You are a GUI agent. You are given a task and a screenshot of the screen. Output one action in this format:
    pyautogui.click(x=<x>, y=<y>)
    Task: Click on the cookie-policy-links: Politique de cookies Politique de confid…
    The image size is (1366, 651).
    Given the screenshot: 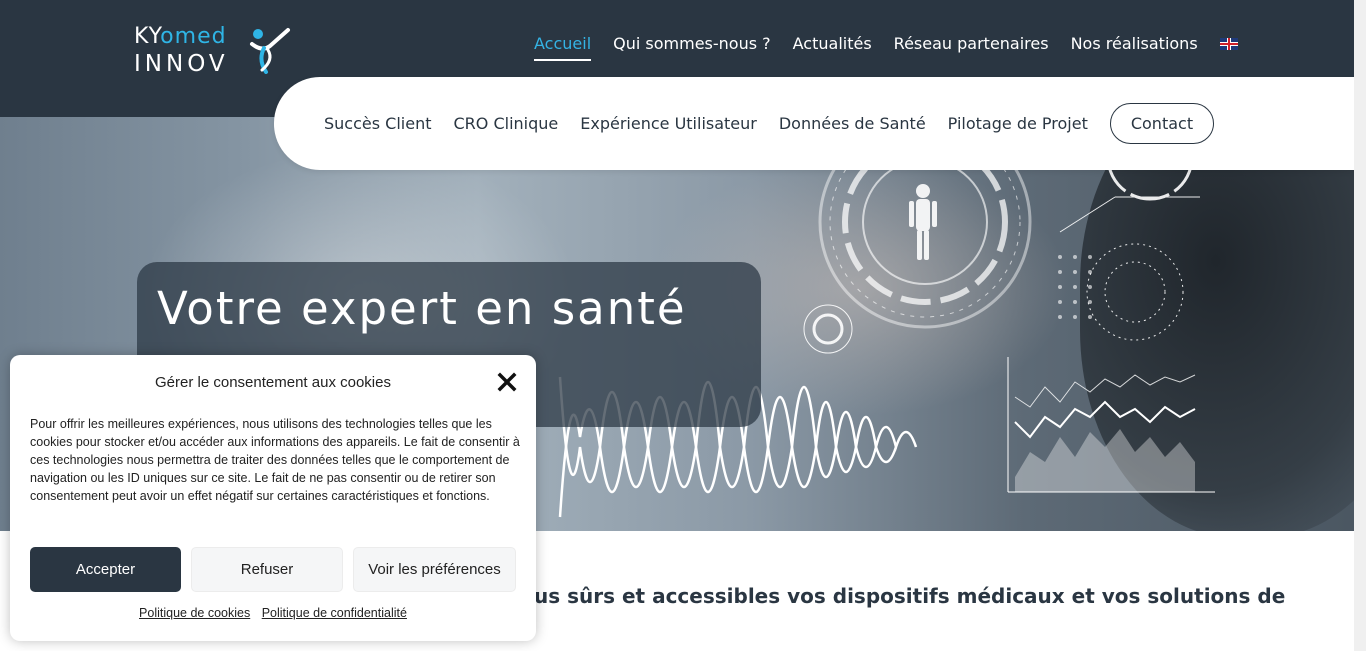 What is the action you would take?
    pyautogui.click(x=273, y=613)
    